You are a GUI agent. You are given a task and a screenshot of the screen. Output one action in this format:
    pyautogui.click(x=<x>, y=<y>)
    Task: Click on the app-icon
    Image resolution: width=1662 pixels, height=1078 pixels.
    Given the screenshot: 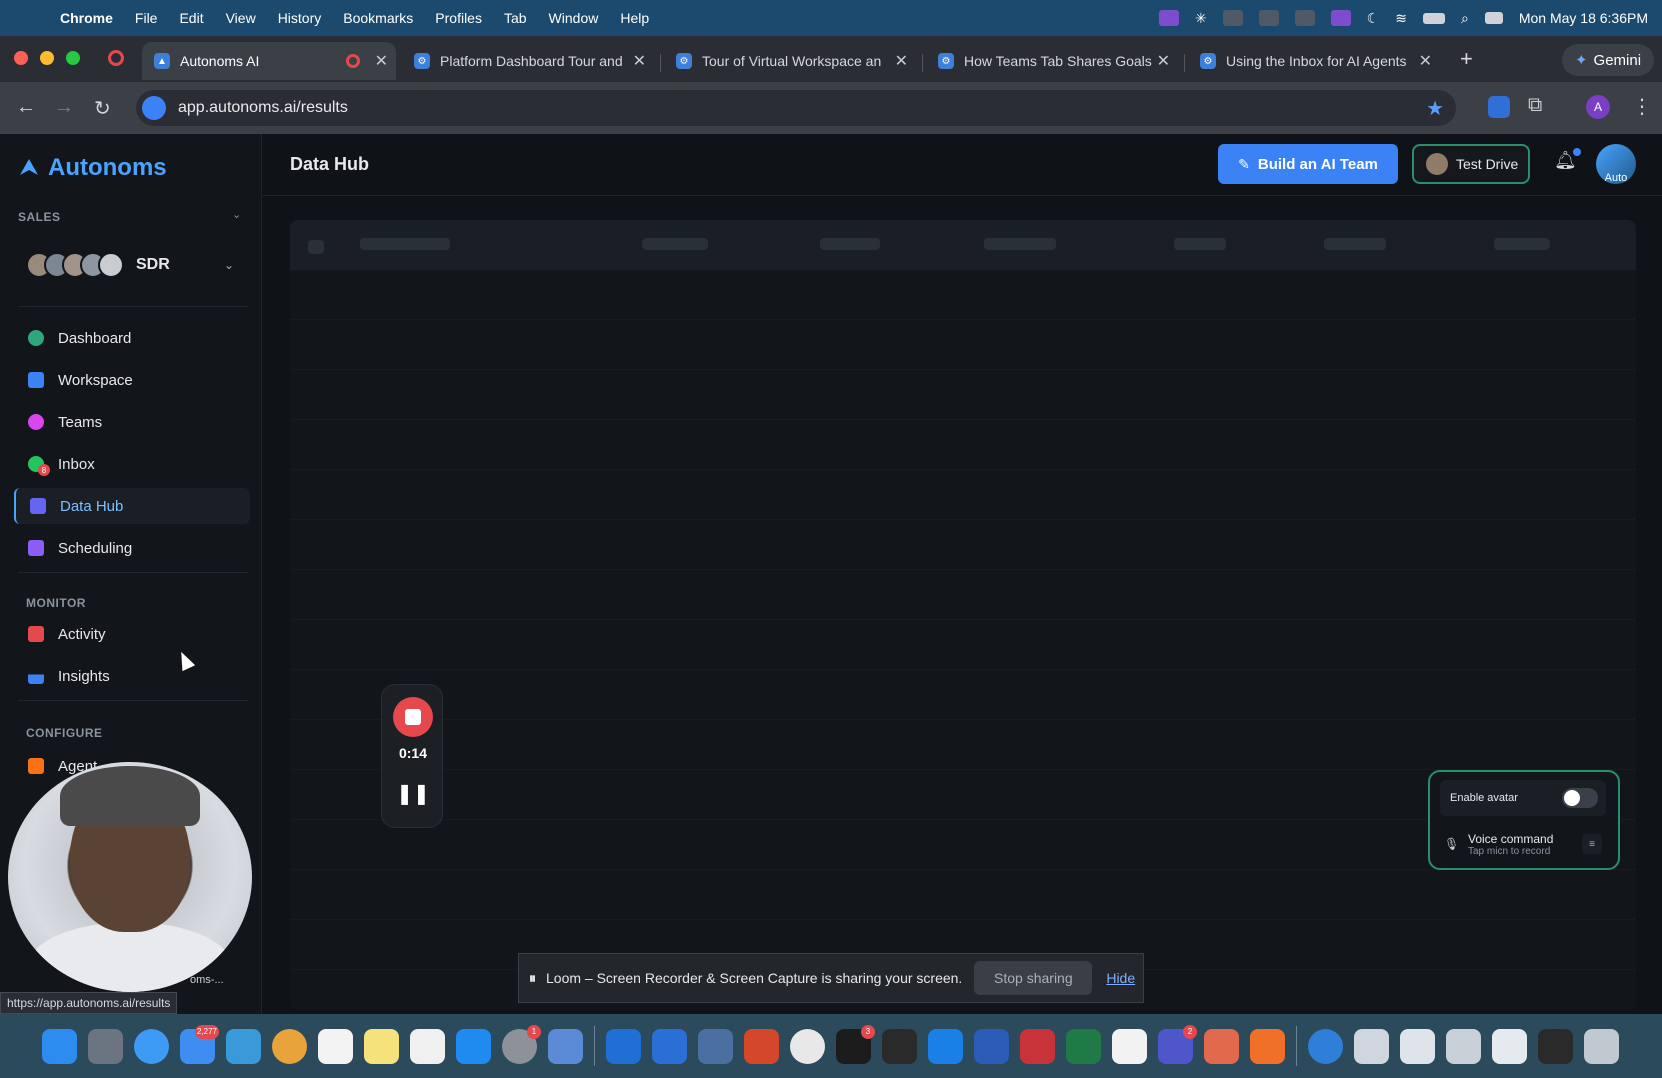 What is the action you would take?
    pyautogui.click(x=715, y=1046)
    